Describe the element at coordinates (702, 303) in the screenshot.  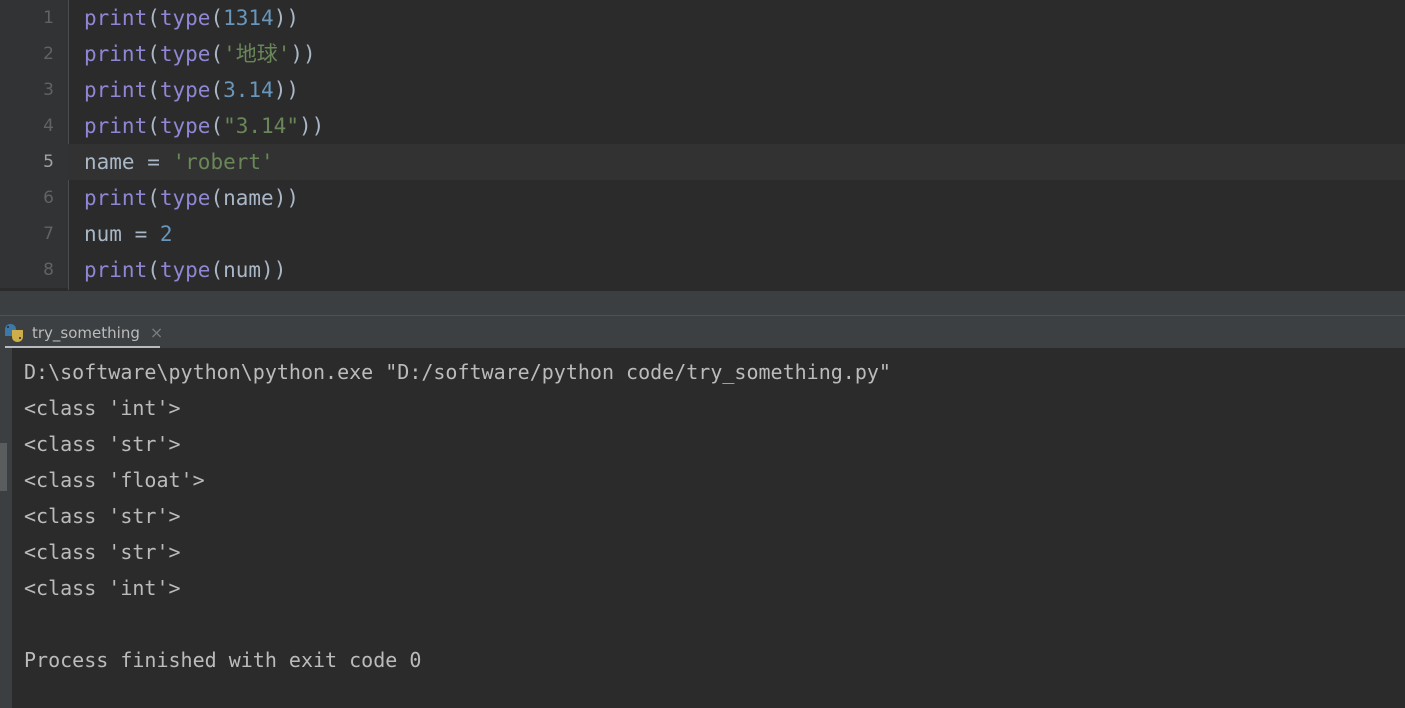
I see `editor-console-splitter` at that location.